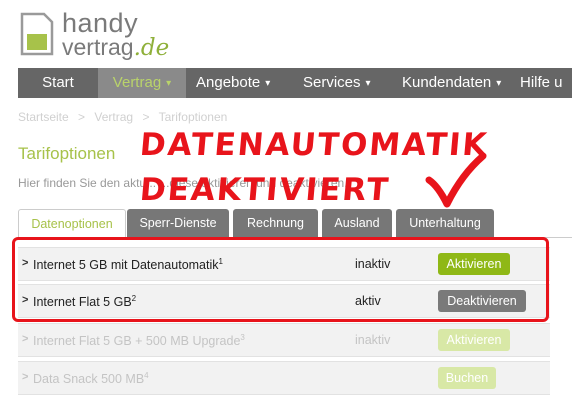  What do you see at coordinates (37, 34) in the screenshot?
I see `sim-card-icon` at bounding box center [37, 34].